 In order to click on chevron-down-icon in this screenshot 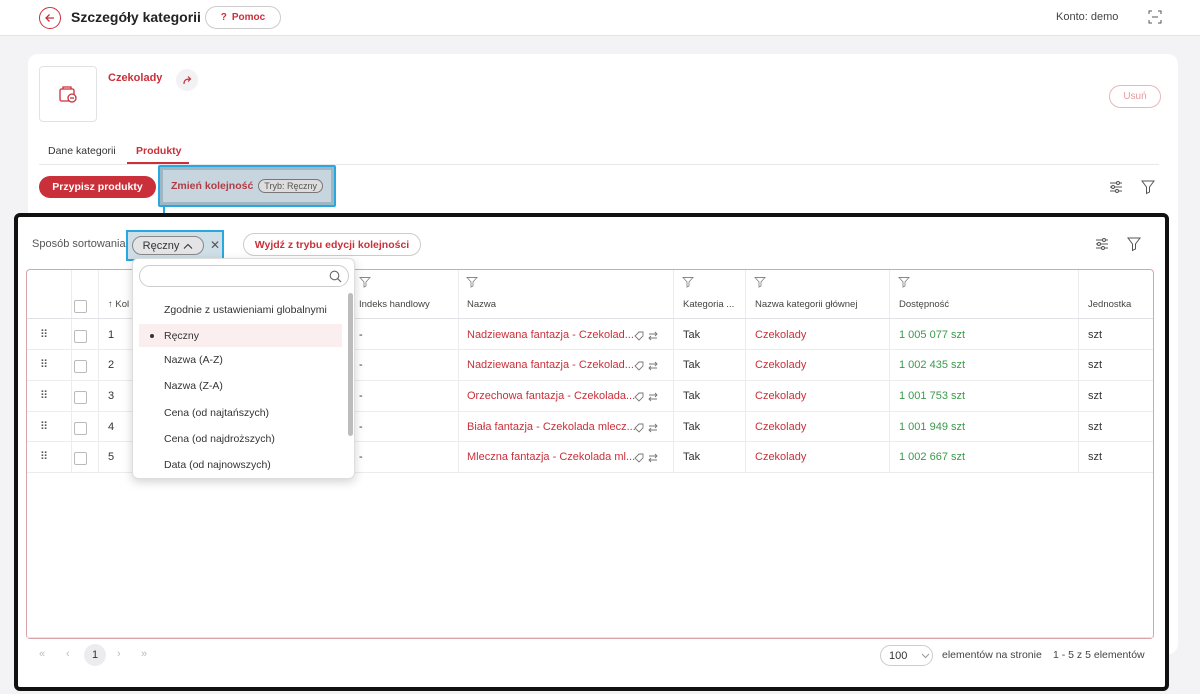, I will do `click(926, 655)`.